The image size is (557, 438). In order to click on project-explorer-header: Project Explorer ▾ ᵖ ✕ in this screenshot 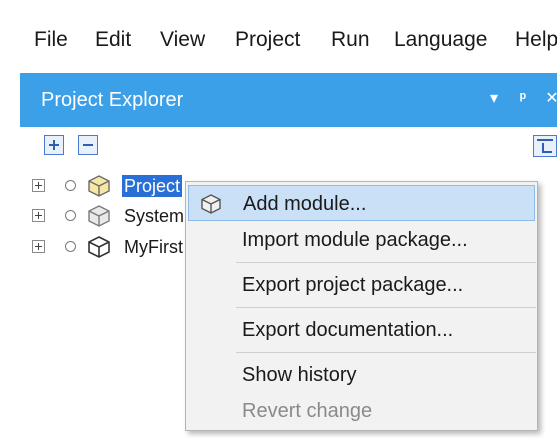, I will do `click(288, 100)`.